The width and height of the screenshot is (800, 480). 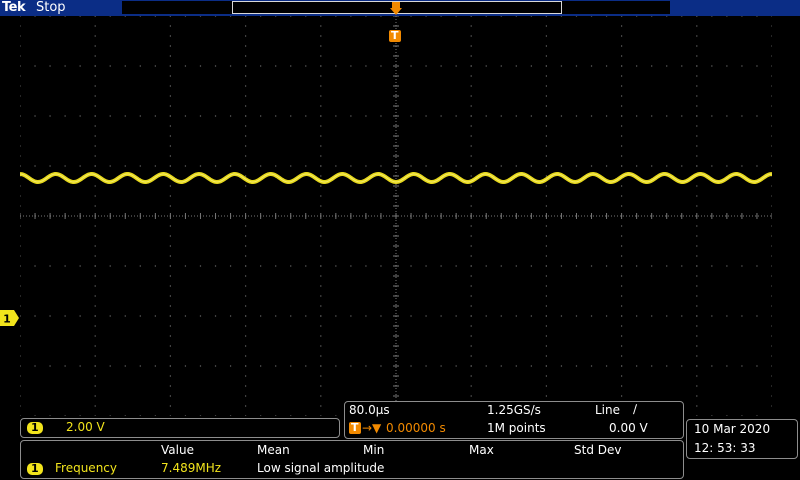 What do you see at coordinates (355, 427) in the screenshot?
I see `trigger-badge: T` at bounding box center [355, 427].